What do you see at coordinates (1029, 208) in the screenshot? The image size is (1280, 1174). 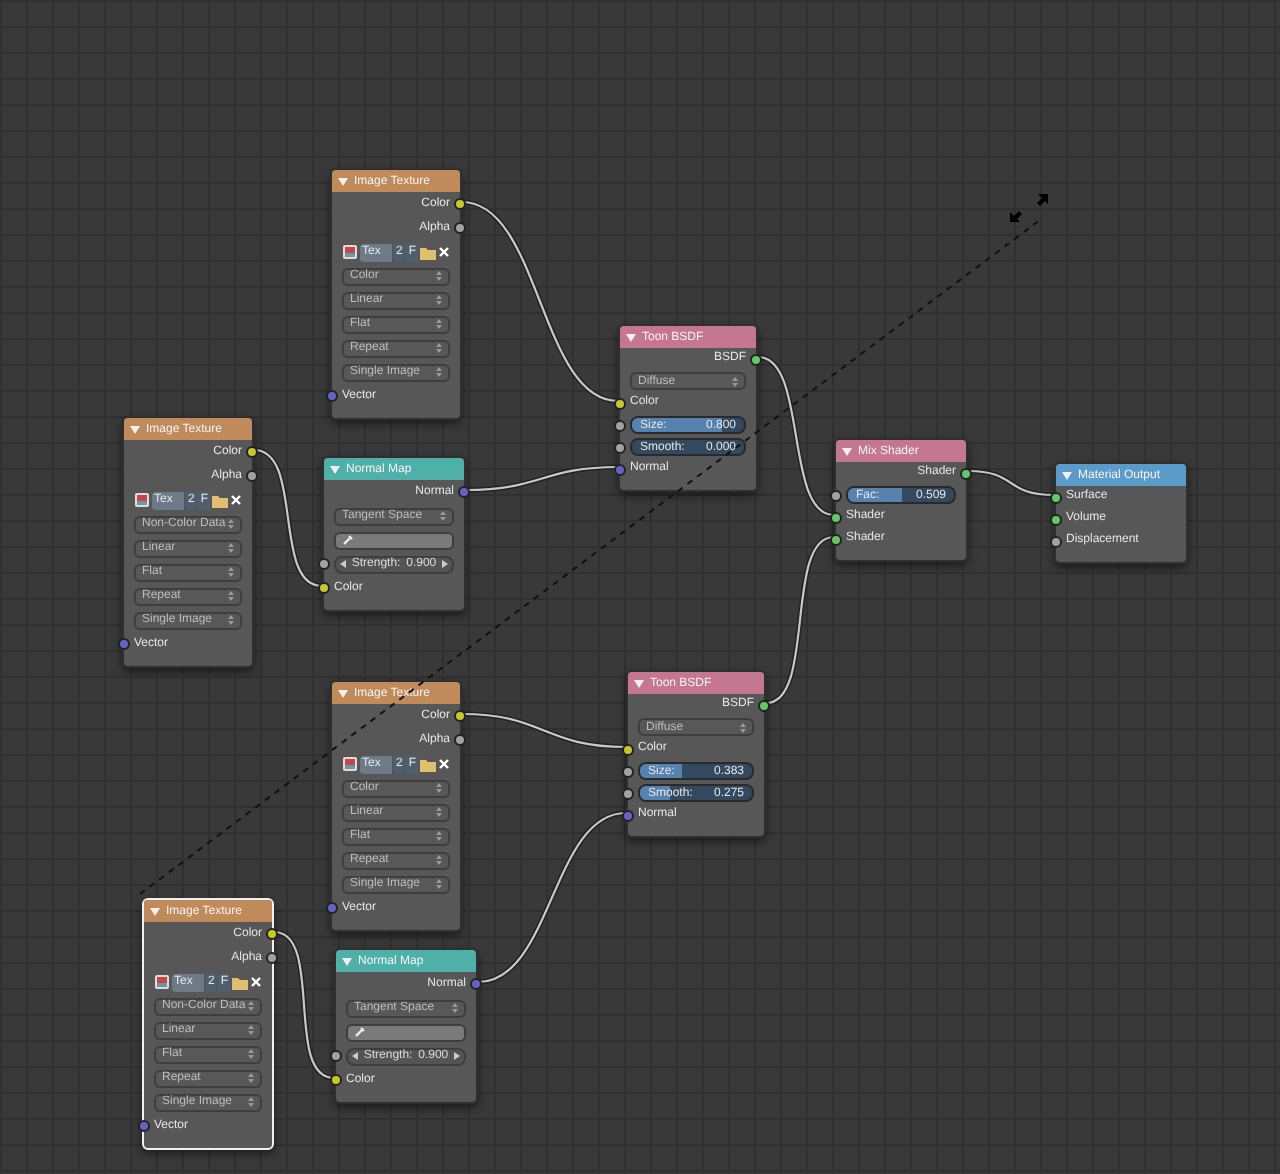 I see `move-arrows-icon` at bounding box center [1029, 208].